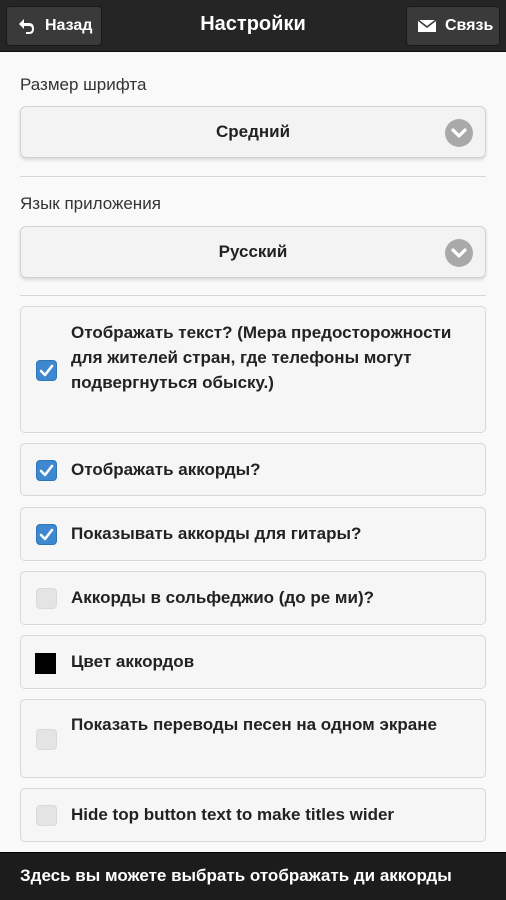 The image size is (506, 900). What do you see at coordinates (427, 26) in the screenshot?
I see `envelope-icon` at bounding box center [427, 26].